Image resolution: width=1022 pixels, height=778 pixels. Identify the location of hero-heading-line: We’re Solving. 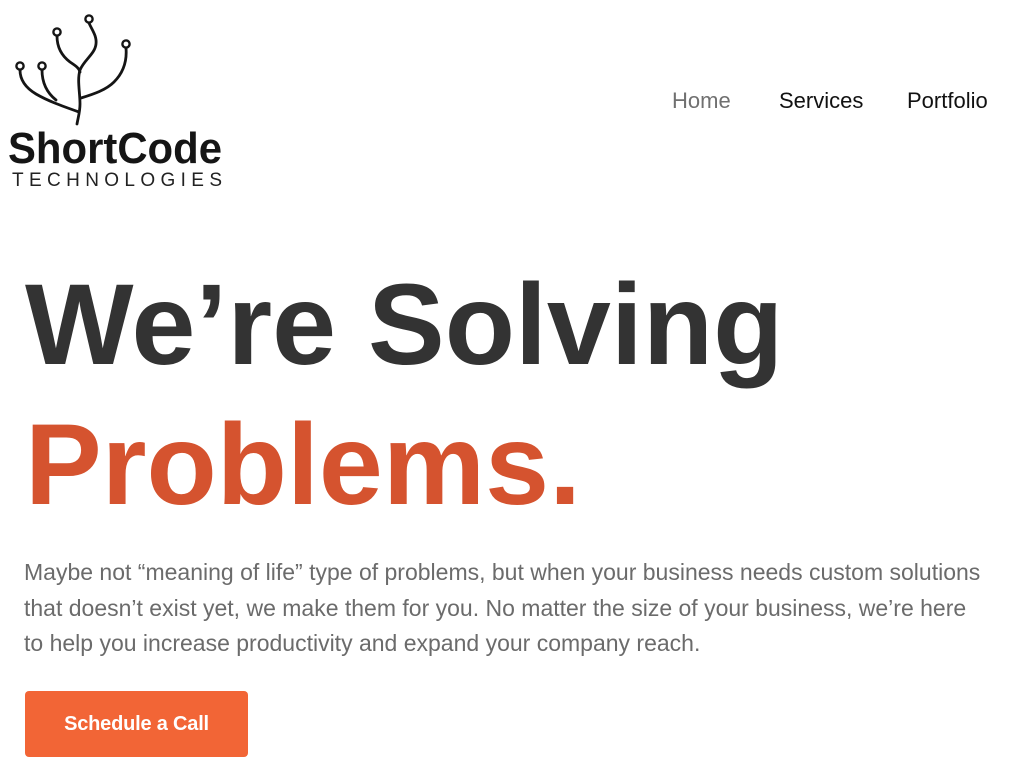
(404, 325).